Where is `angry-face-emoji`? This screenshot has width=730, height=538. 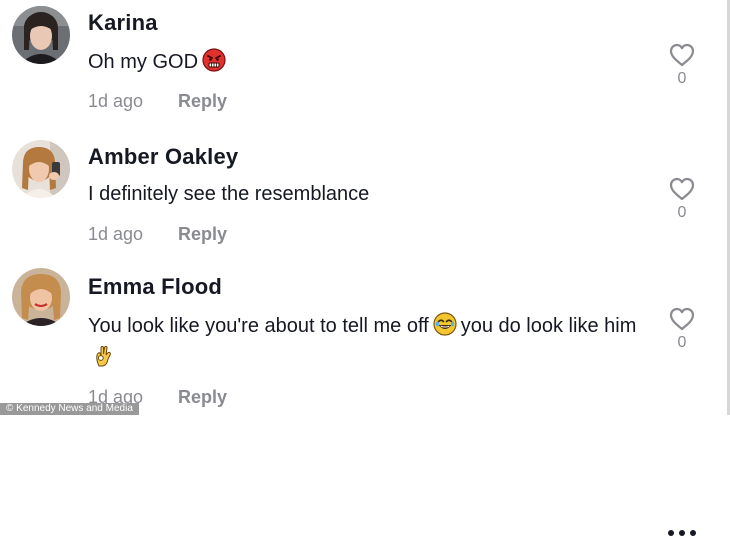
angry-face-emoji is located at coordinates (214, 60).